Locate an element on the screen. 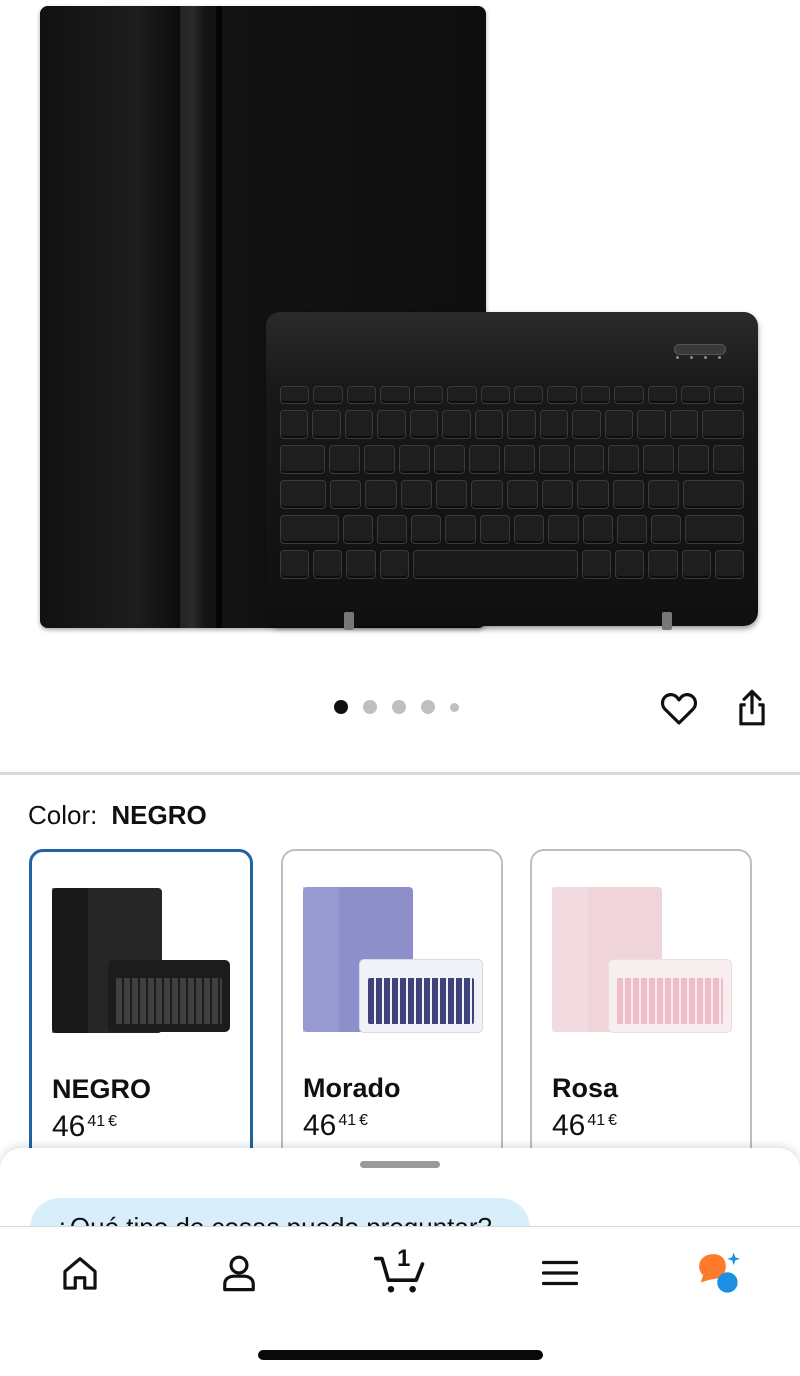 The width and height of the screenshot is (800, 1376). color-label: Color: NEGRO is located at coordinates (117, 815).